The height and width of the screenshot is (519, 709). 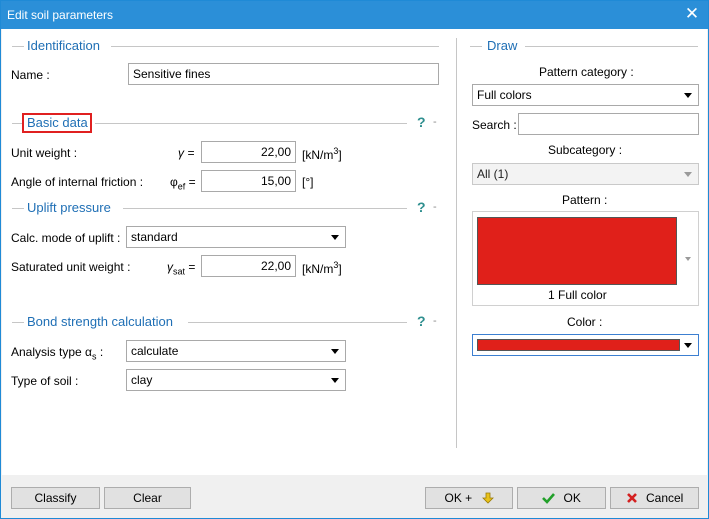 I want to click on sat-weight-label: Saturated unit weight :, so click(x=71, y=267).